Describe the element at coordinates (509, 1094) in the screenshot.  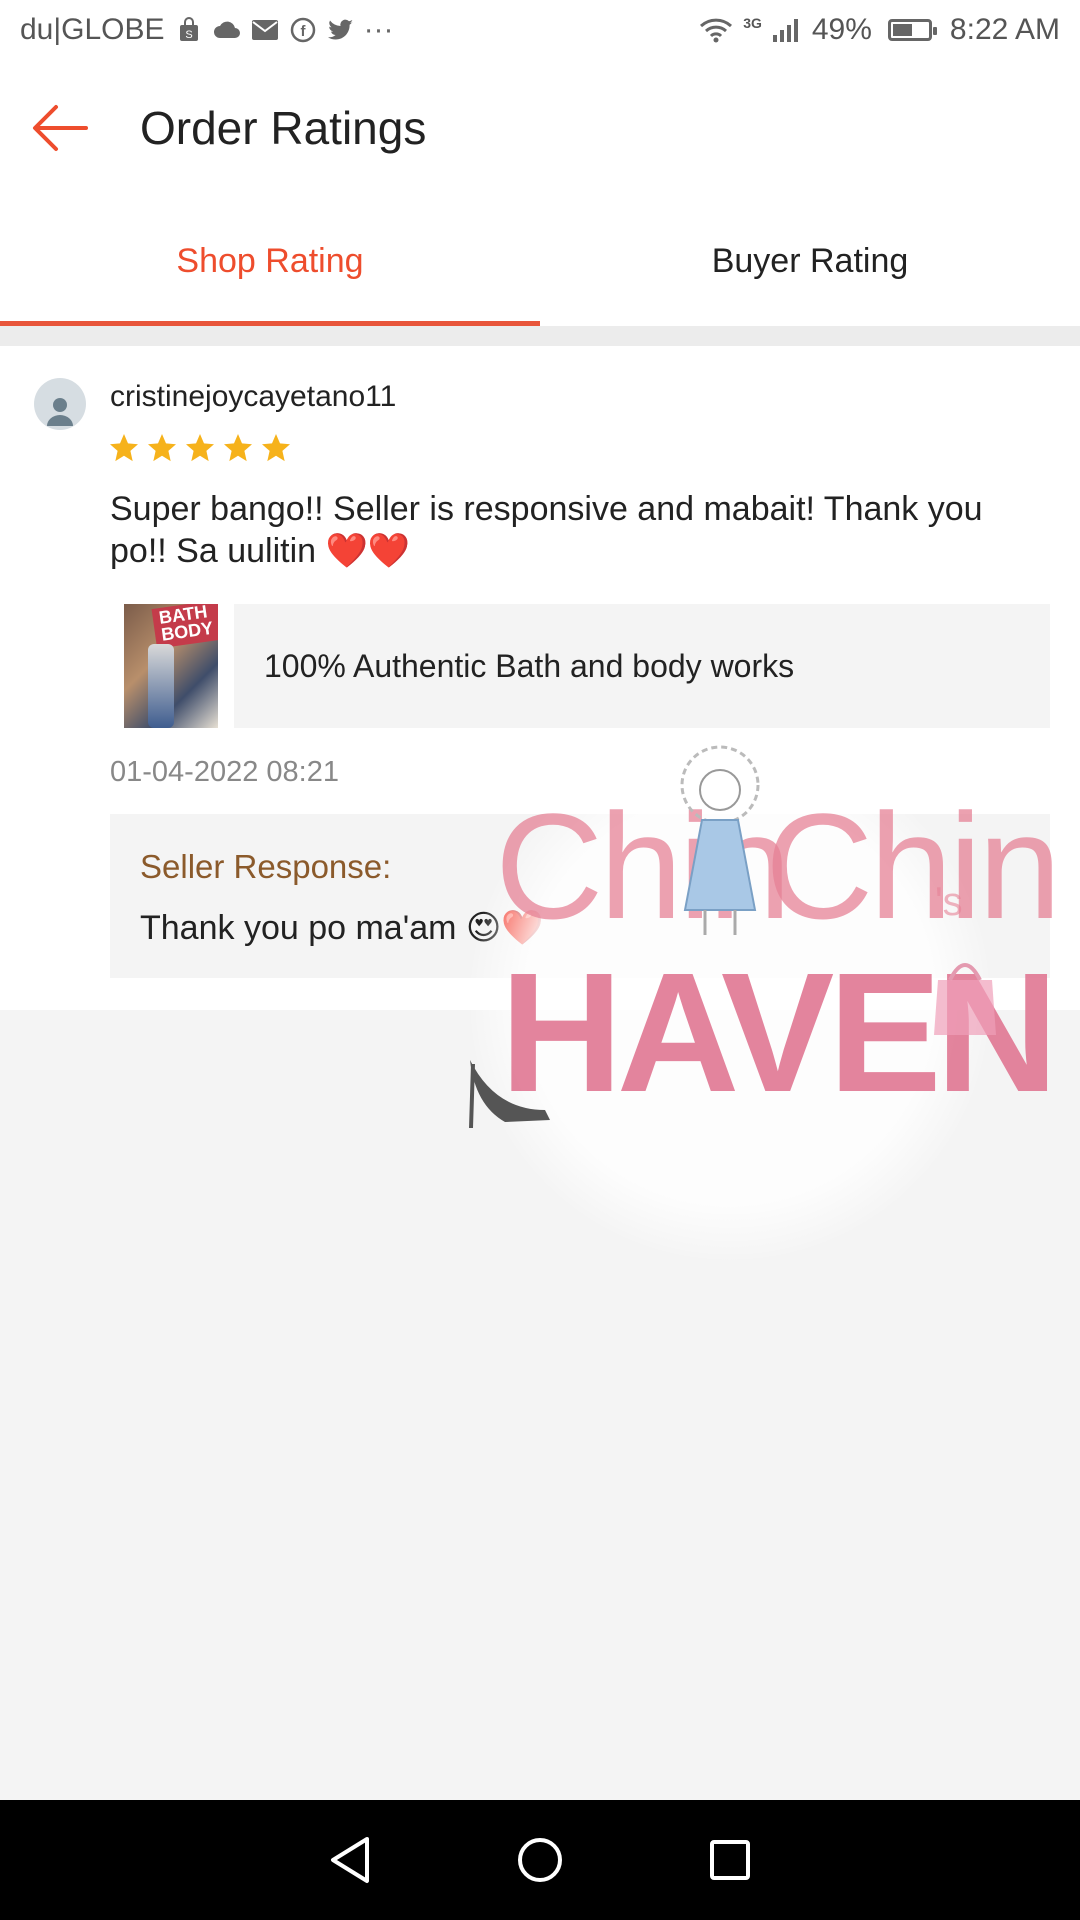
I see `high-heel-icon` at that location.